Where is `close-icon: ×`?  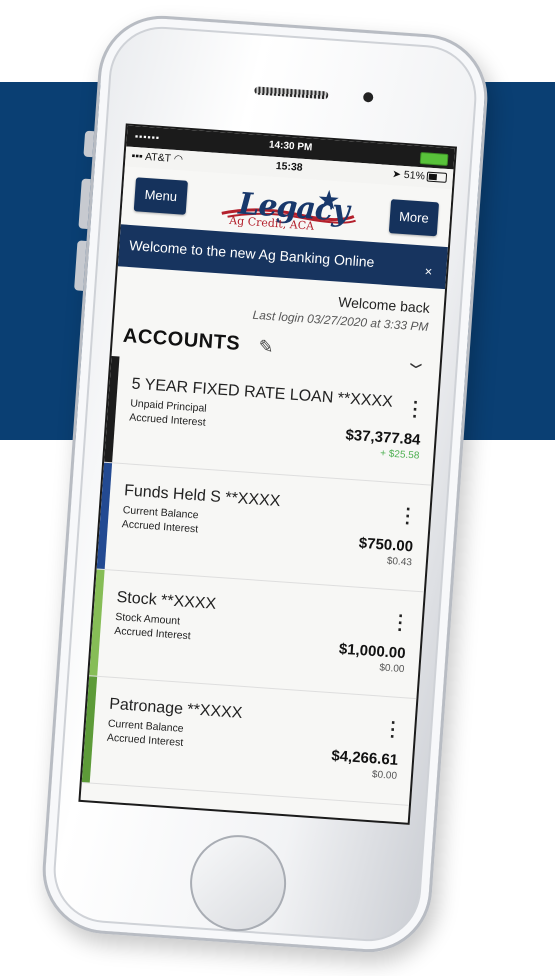 close-icon: × is located at coordinates (428, 271).